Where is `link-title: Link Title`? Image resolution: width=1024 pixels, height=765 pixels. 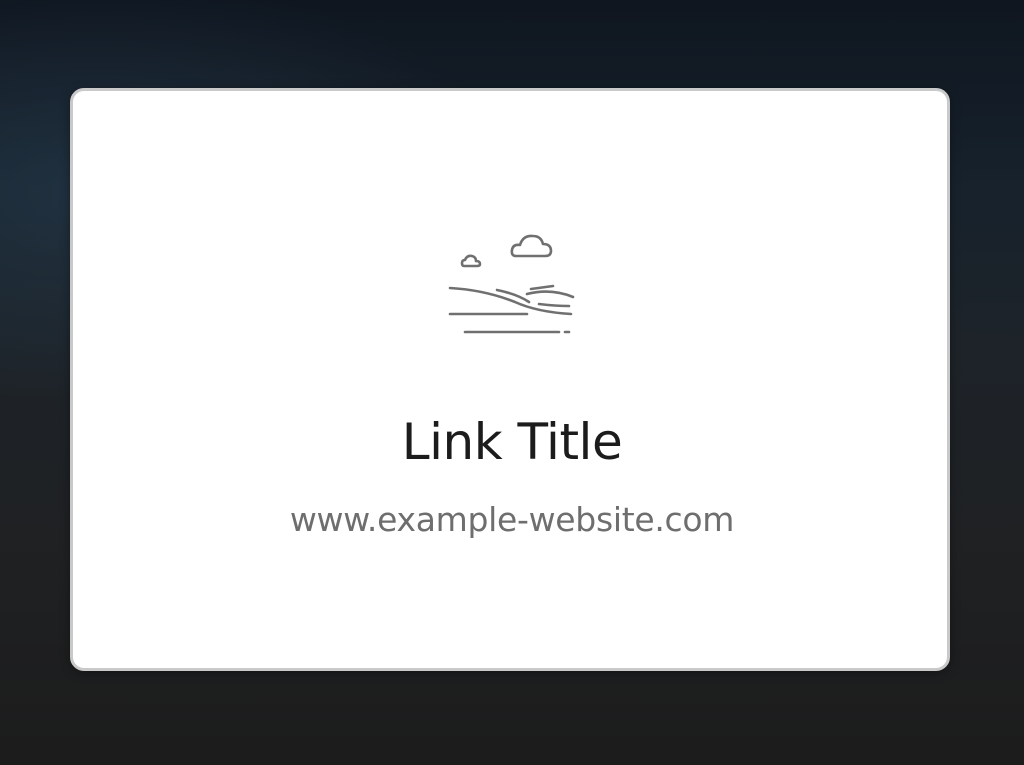 link-title: Link Title is located at coordinates (512, 442).